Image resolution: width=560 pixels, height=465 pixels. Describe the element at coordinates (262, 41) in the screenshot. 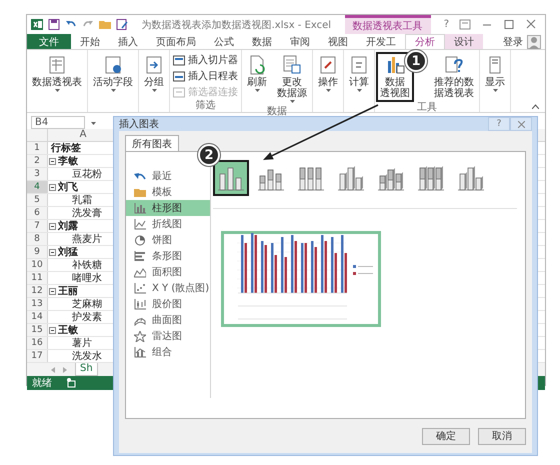

I see `ribbon-tab: 数据` at that location.